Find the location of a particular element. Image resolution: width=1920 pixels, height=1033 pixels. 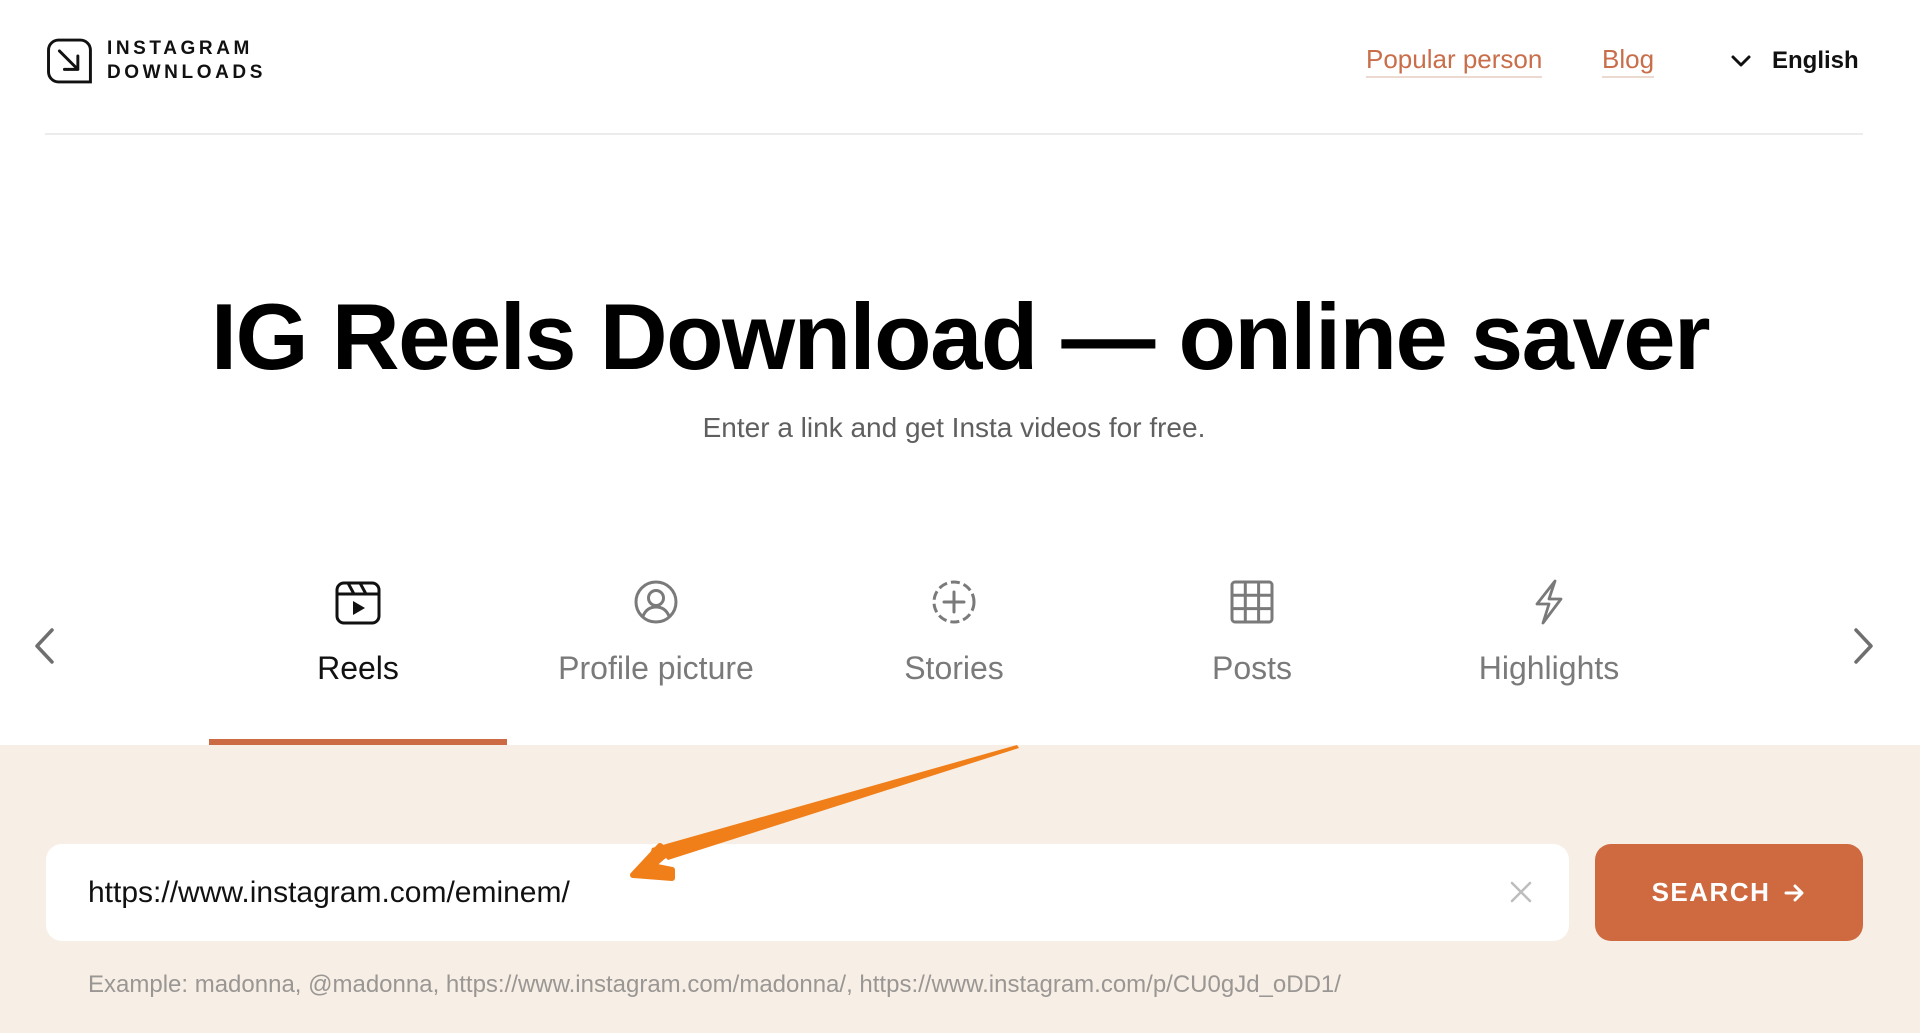

tab-reels: Reels is located at coordinates (358, 661).